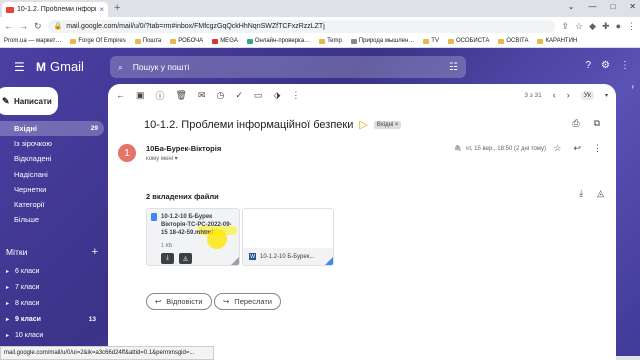 The height and width of the screenshot is (360, 640). Describe the element at coordinates (288, 67) in the screenshot. I see `search-bar: ⌕ Пошук у пошті ☷` at that location.